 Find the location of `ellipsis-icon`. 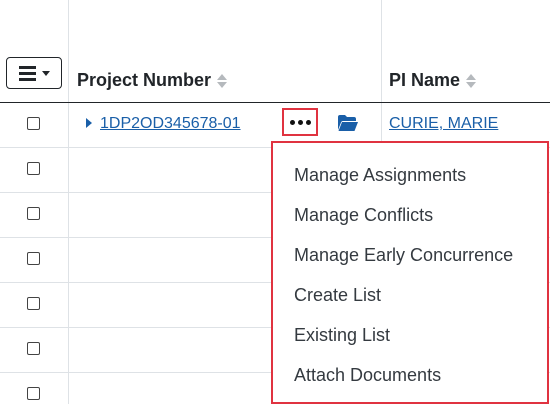

ellipsis-icon is located at coordinates (292, 122).